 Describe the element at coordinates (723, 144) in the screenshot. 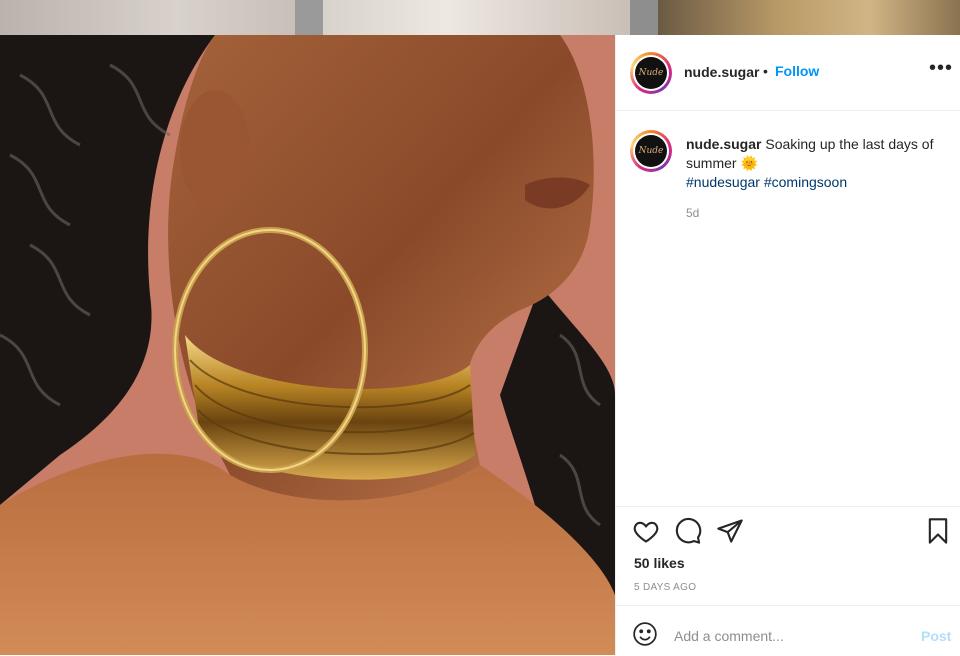

I see `caption-username: nude.sugar` at that location.